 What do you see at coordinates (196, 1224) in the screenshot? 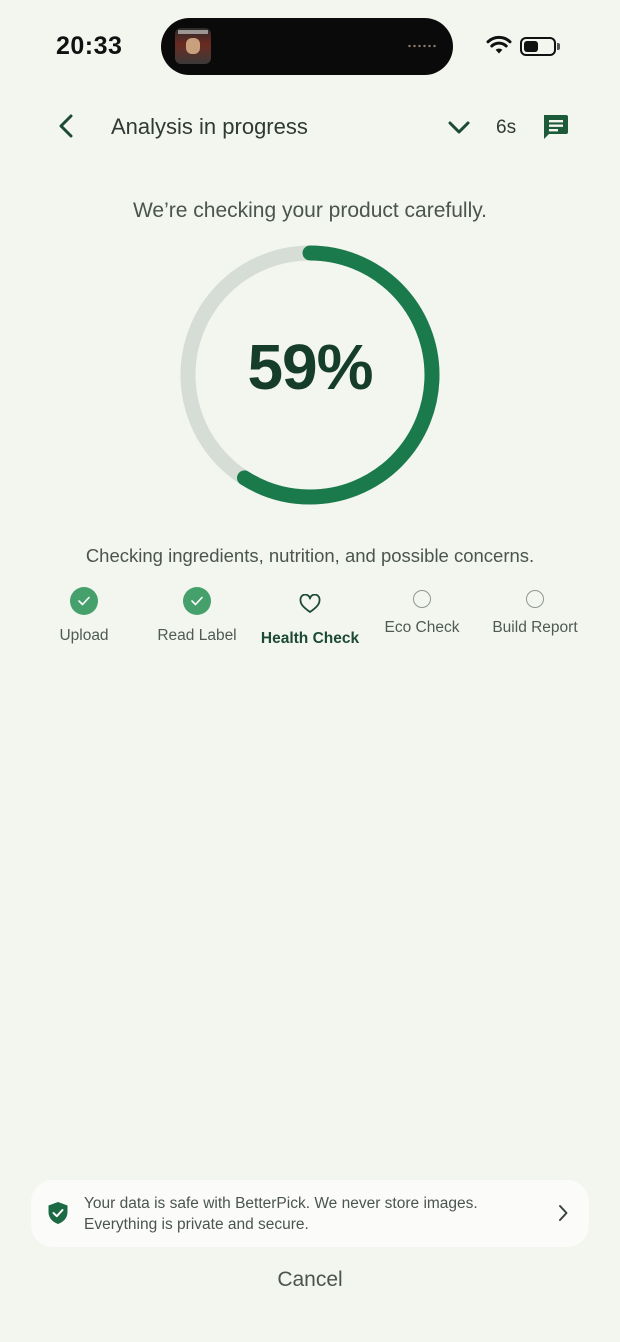
I see `privacy-line-2: Everything is private and secure.` at bounding box center [196, 1224].